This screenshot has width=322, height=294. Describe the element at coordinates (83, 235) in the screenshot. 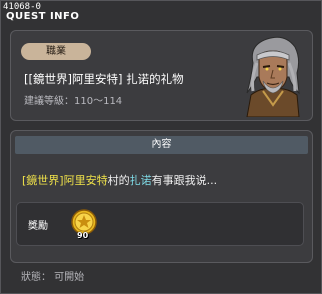

I see `reward-quantity: 90` at that location.